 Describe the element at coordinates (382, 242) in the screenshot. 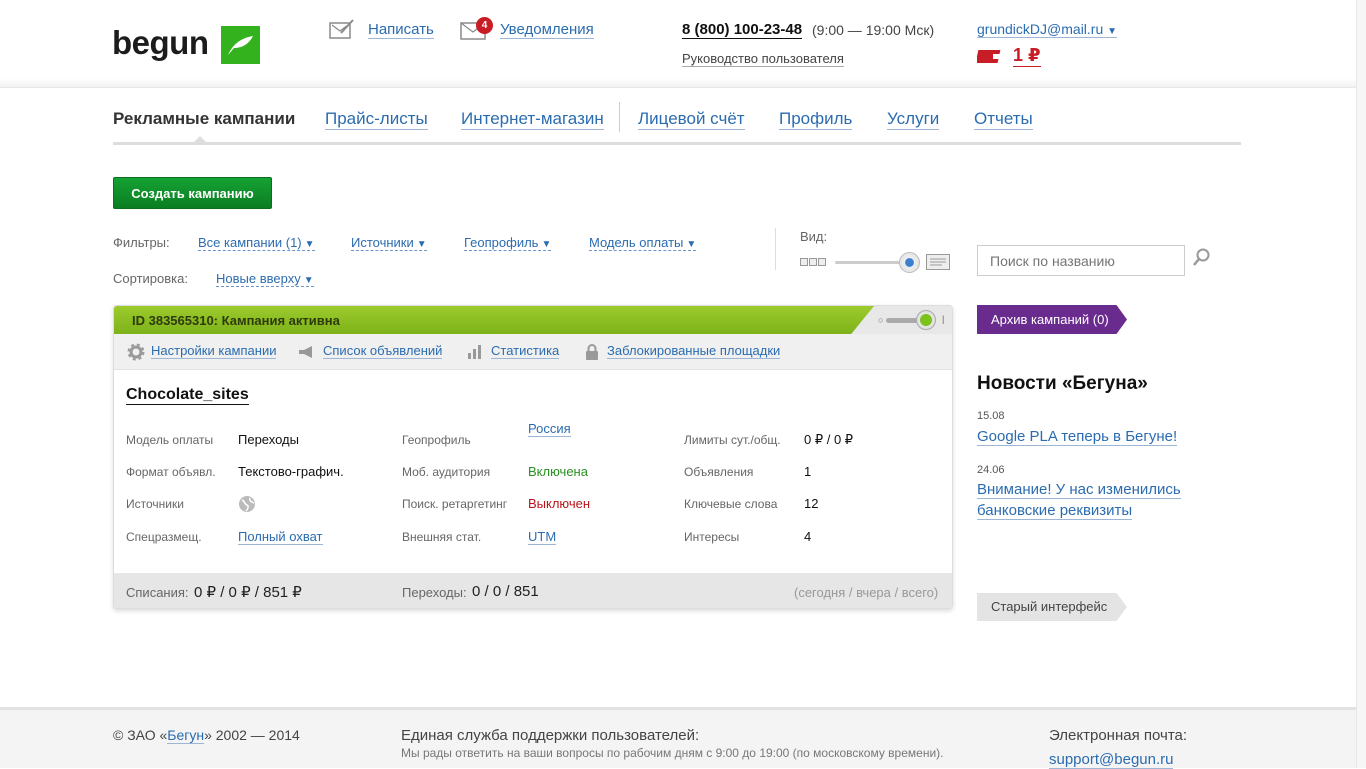

I see `filter-sources-value: Источники` at that location.